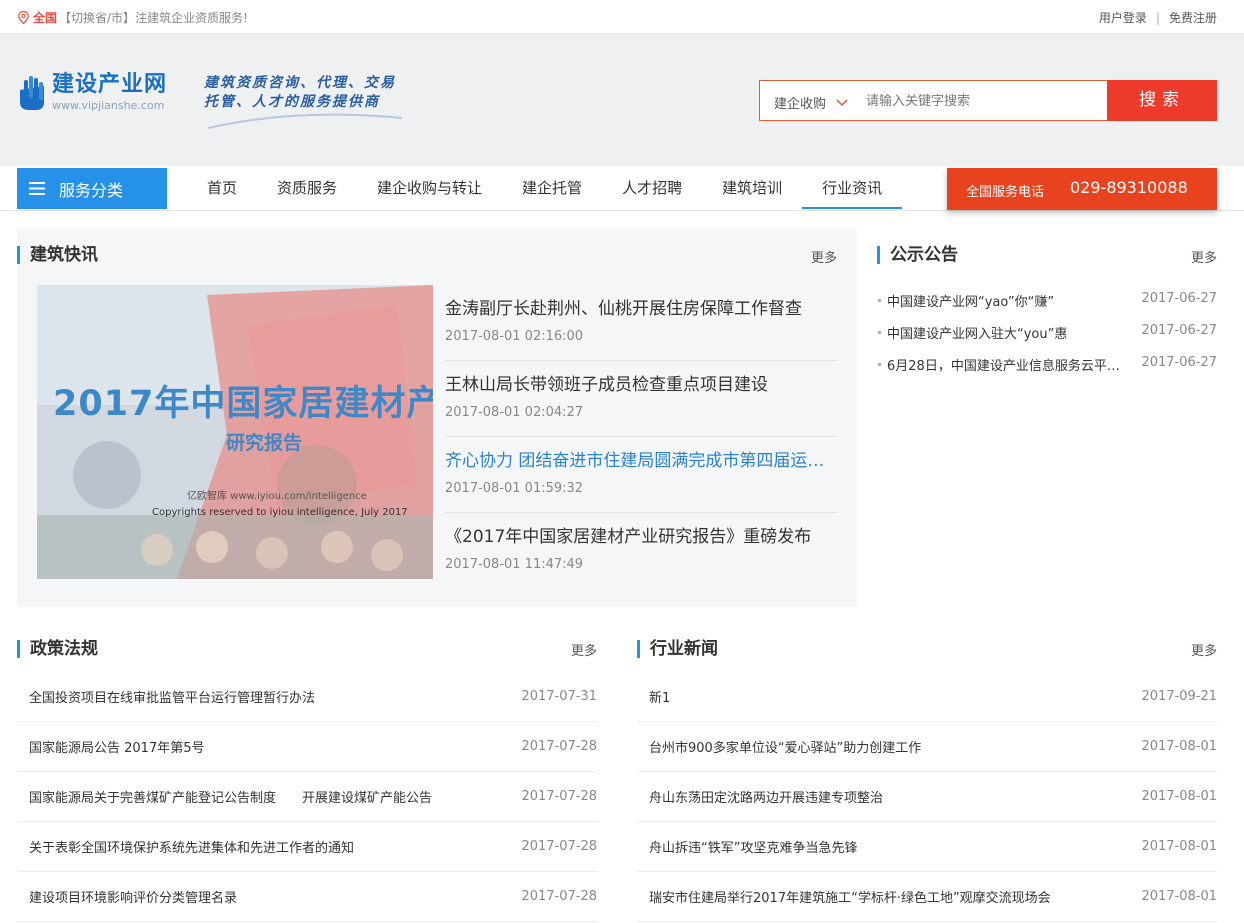 The width and height of the screenshot is (1244, 923). Describe the element at coordinates (622, 17) in the screenshot. I see `top-bar: 全国 【切换省/市】 注建筑企业资质服务! 用户登录 | 免费注册` at that location.